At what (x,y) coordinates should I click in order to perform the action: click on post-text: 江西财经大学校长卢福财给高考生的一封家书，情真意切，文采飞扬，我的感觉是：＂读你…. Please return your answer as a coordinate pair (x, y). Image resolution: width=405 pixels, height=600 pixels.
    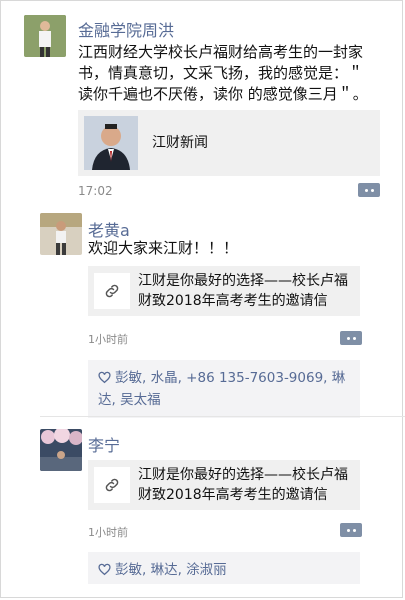
    Looking at the image, I should click on (223, 73).